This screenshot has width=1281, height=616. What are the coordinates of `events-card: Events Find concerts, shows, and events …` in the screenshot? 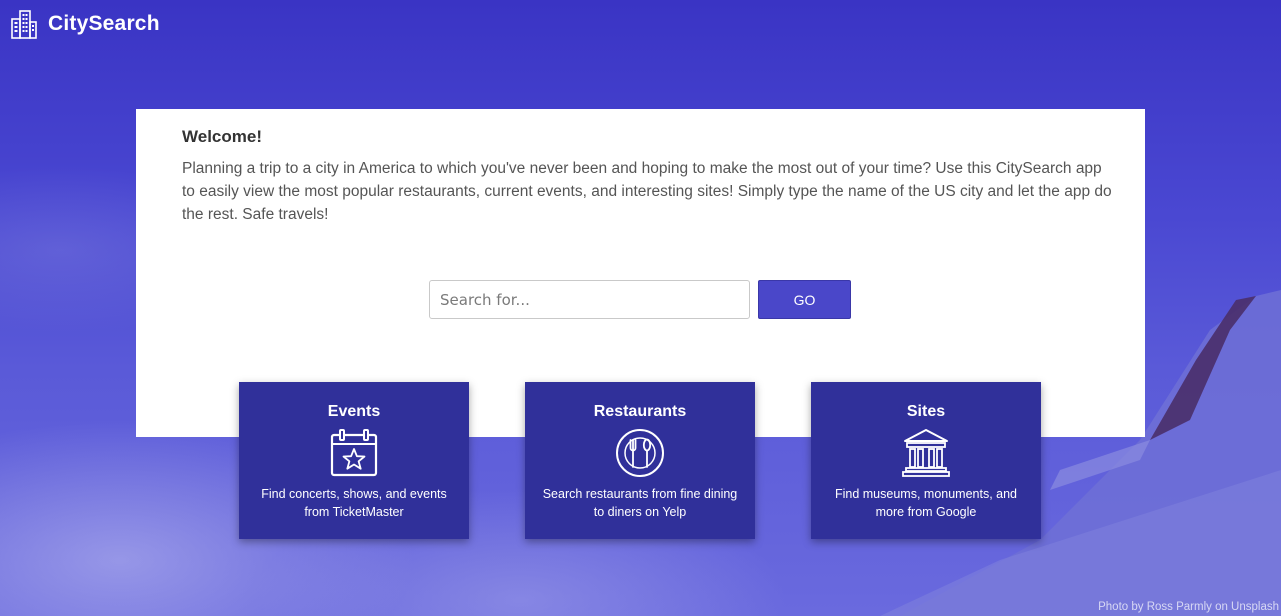 It's located at (354, 460).